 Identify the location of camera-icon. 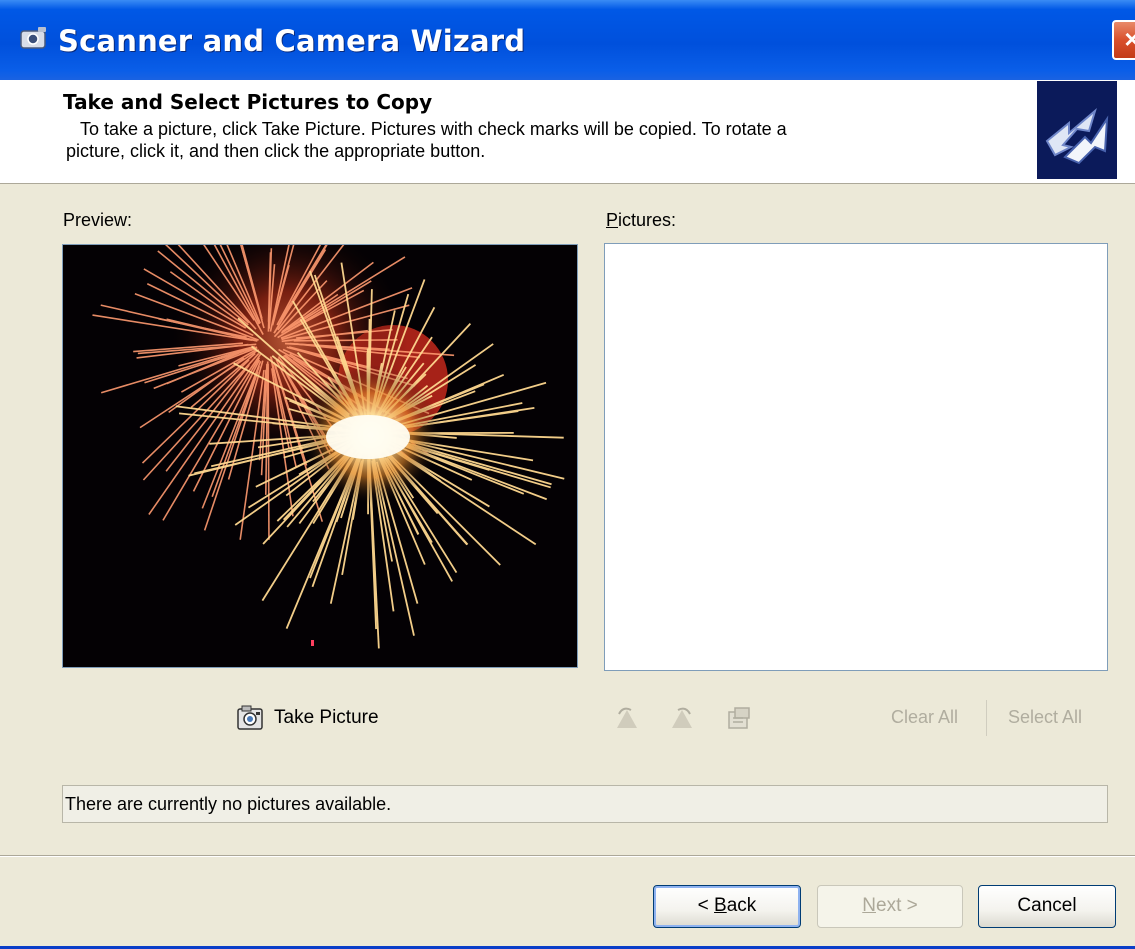
(250, 717).